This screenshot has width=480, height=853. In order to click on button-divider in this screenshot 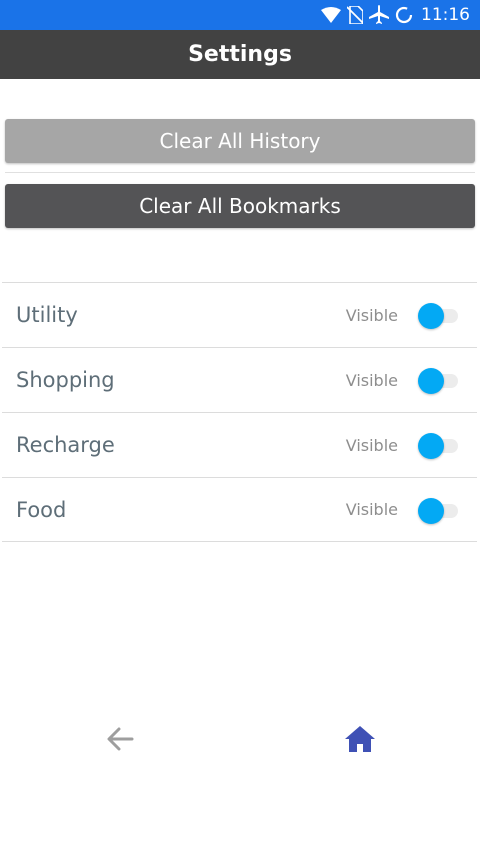, I will do `click(240, 172)`.